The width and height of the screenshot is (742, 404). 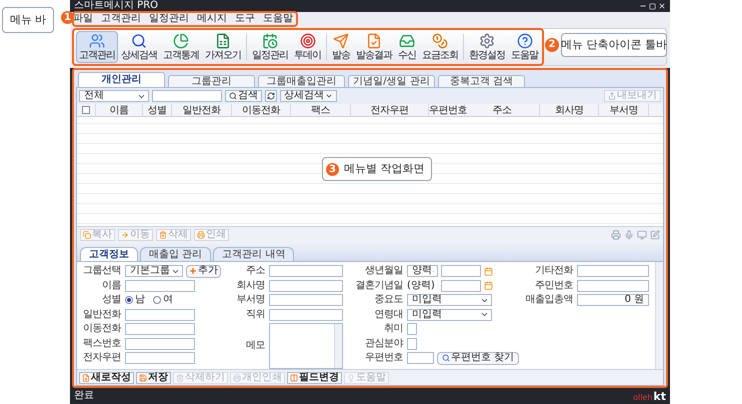 What do you see at coordinates (649, 396) in the screenshot?
I see `brand-logo: olleh kt` at bounding box center [649, 396].